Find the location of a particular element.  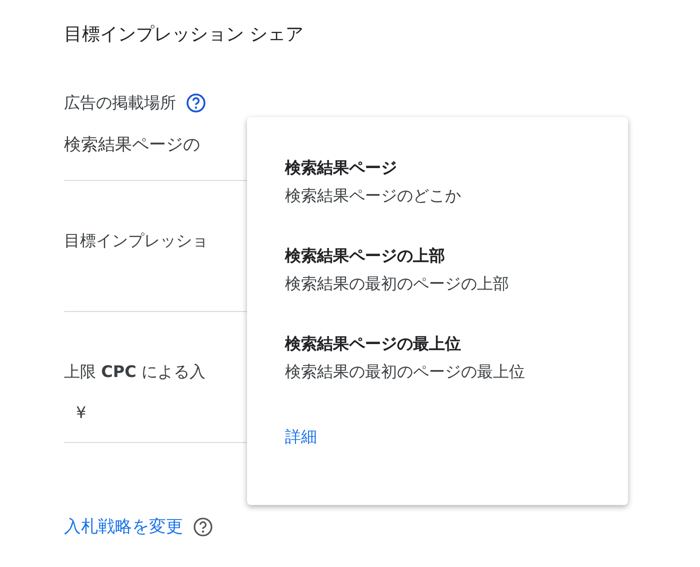

field-label: 広告の掲載場所 is located at coordinates (120, 103).